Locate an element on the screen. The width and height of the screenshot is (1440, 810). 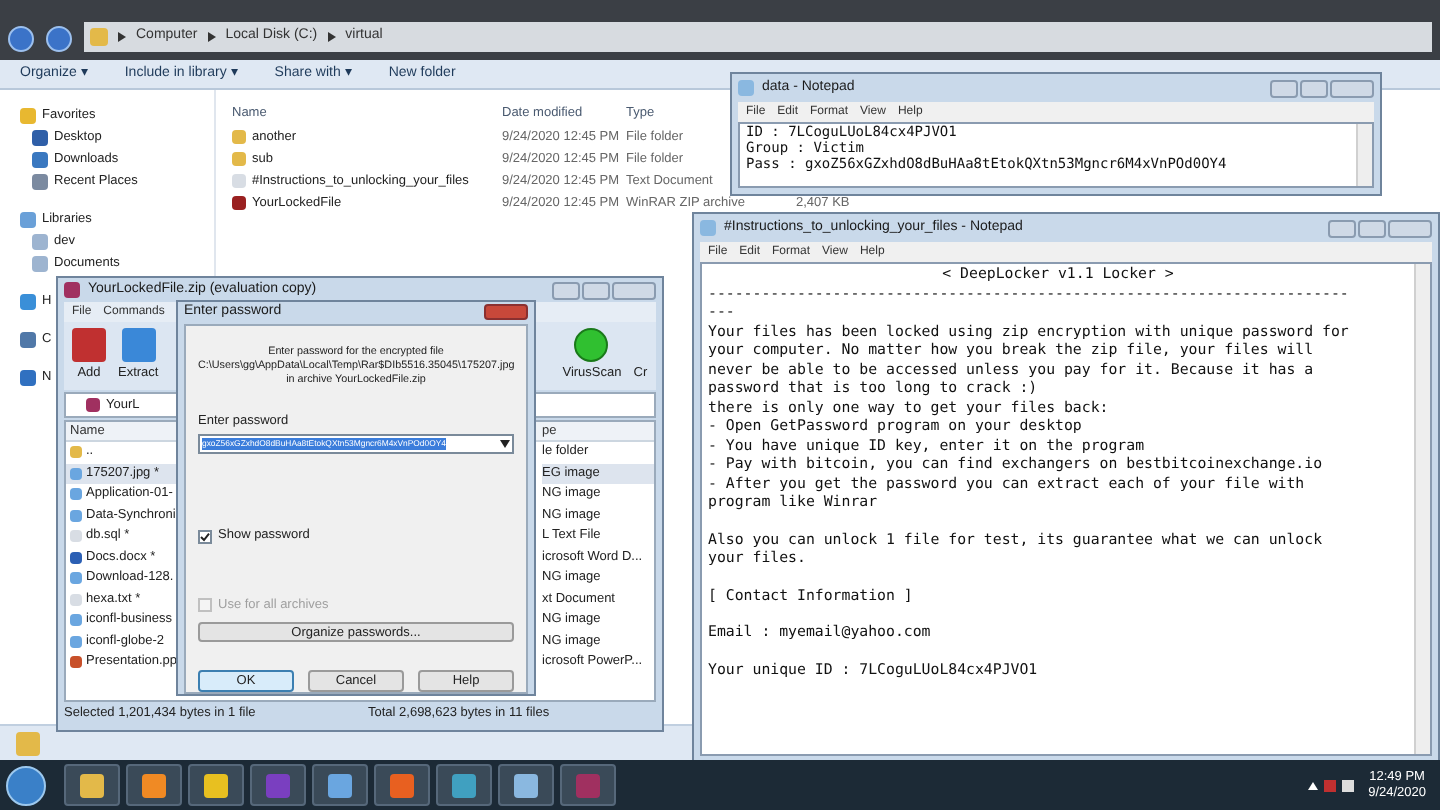
start-button is located at coordinates (26, 785).